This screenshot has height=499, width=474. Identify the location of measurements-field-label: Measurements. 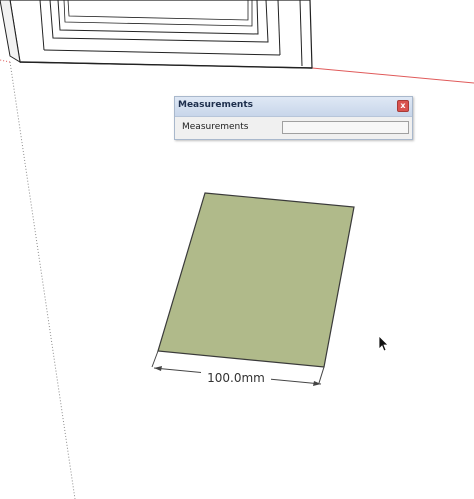
(215, 127).